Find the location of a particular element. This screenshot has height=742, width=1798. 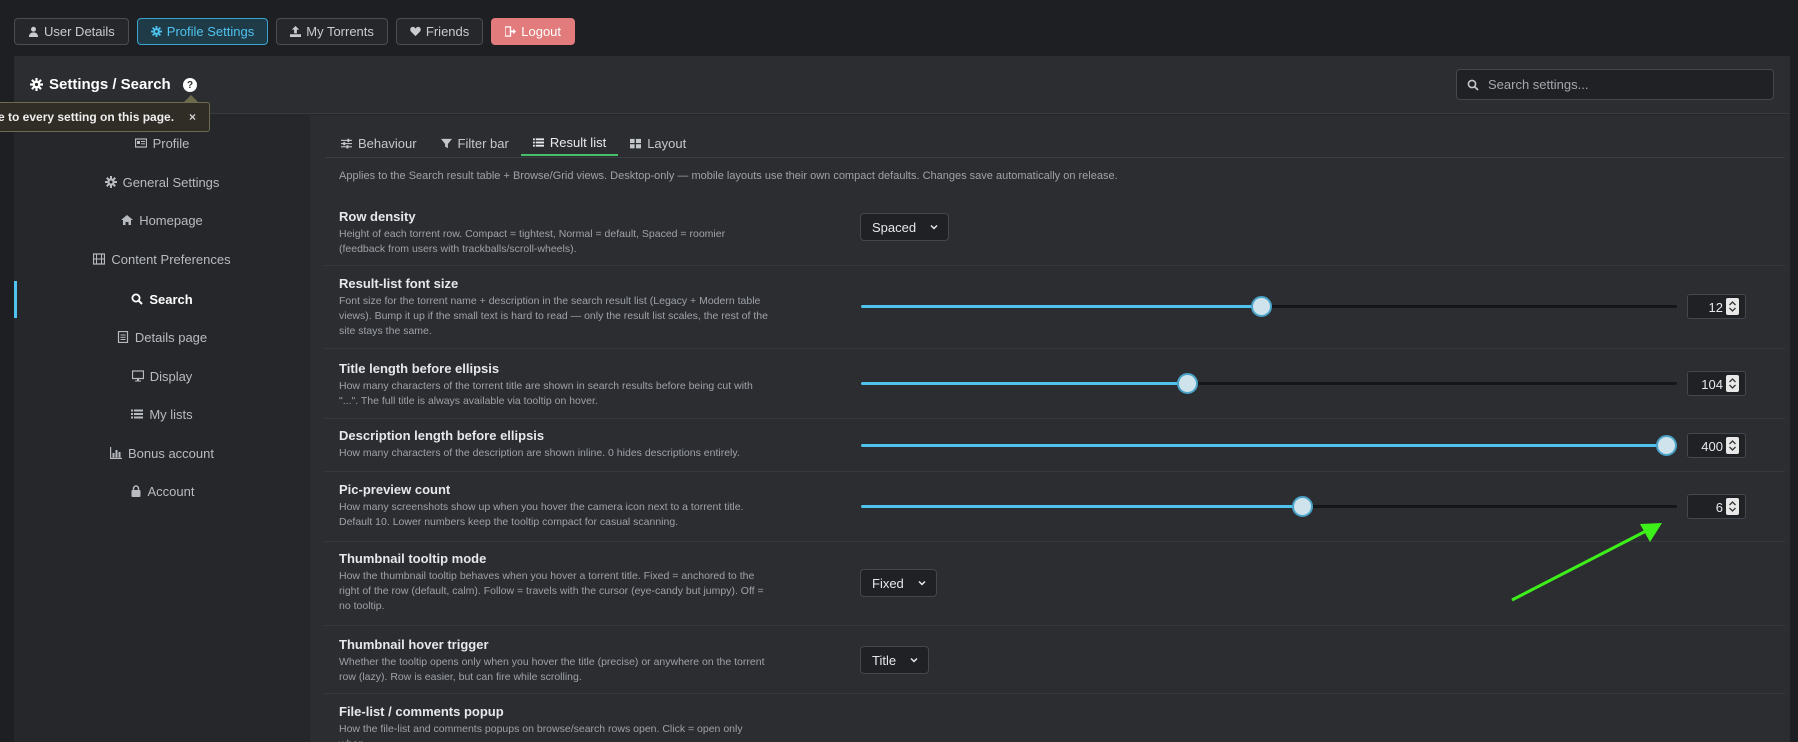

sliders-icon is located at coordinates (346, 143).